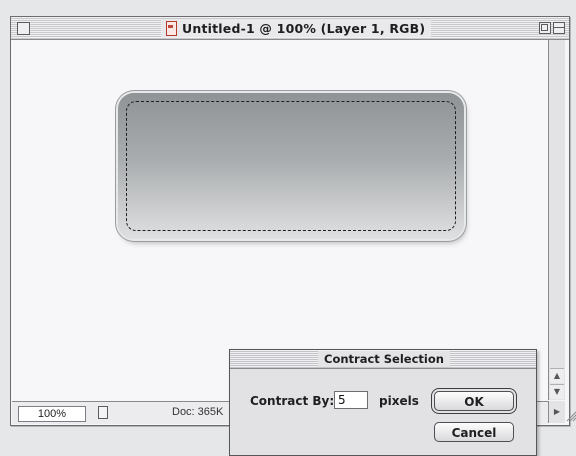 Image resolution: width=576 pixels, height=456 pixels. I want to click on close-box-icon, so click(23, 28).